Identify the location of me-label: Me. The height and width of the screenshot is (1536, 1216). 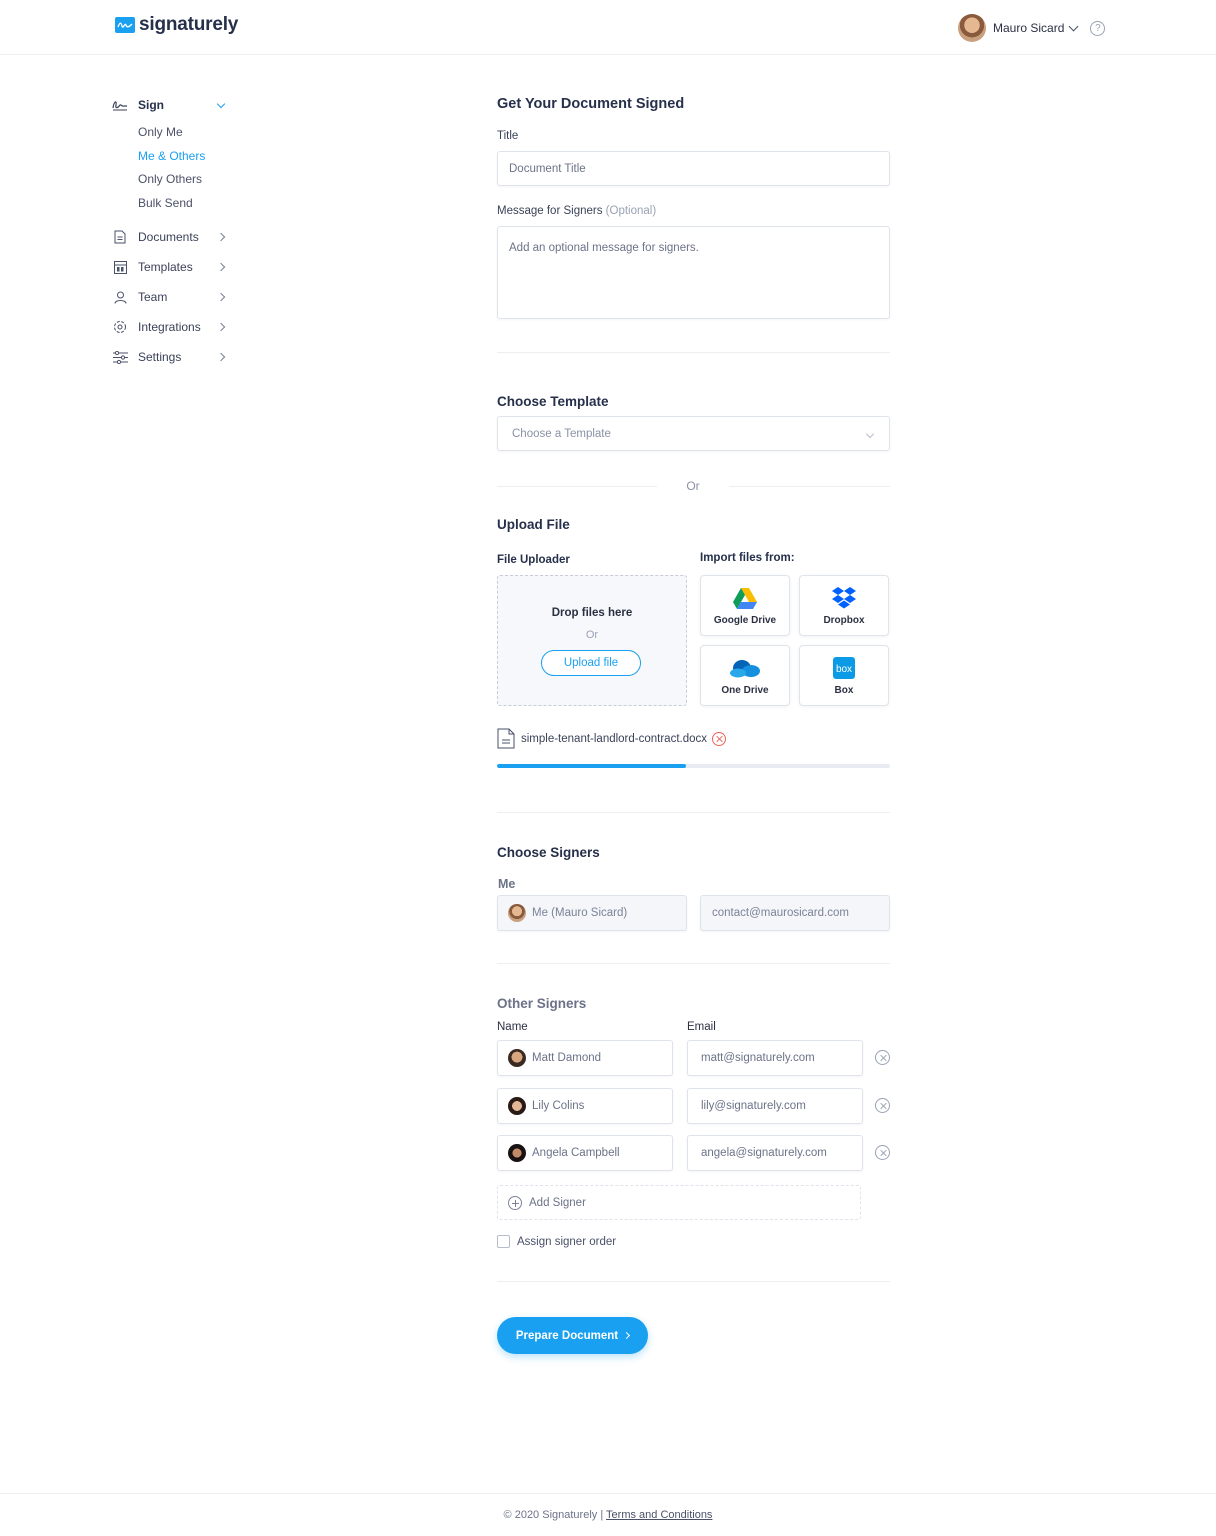
(507, 884).